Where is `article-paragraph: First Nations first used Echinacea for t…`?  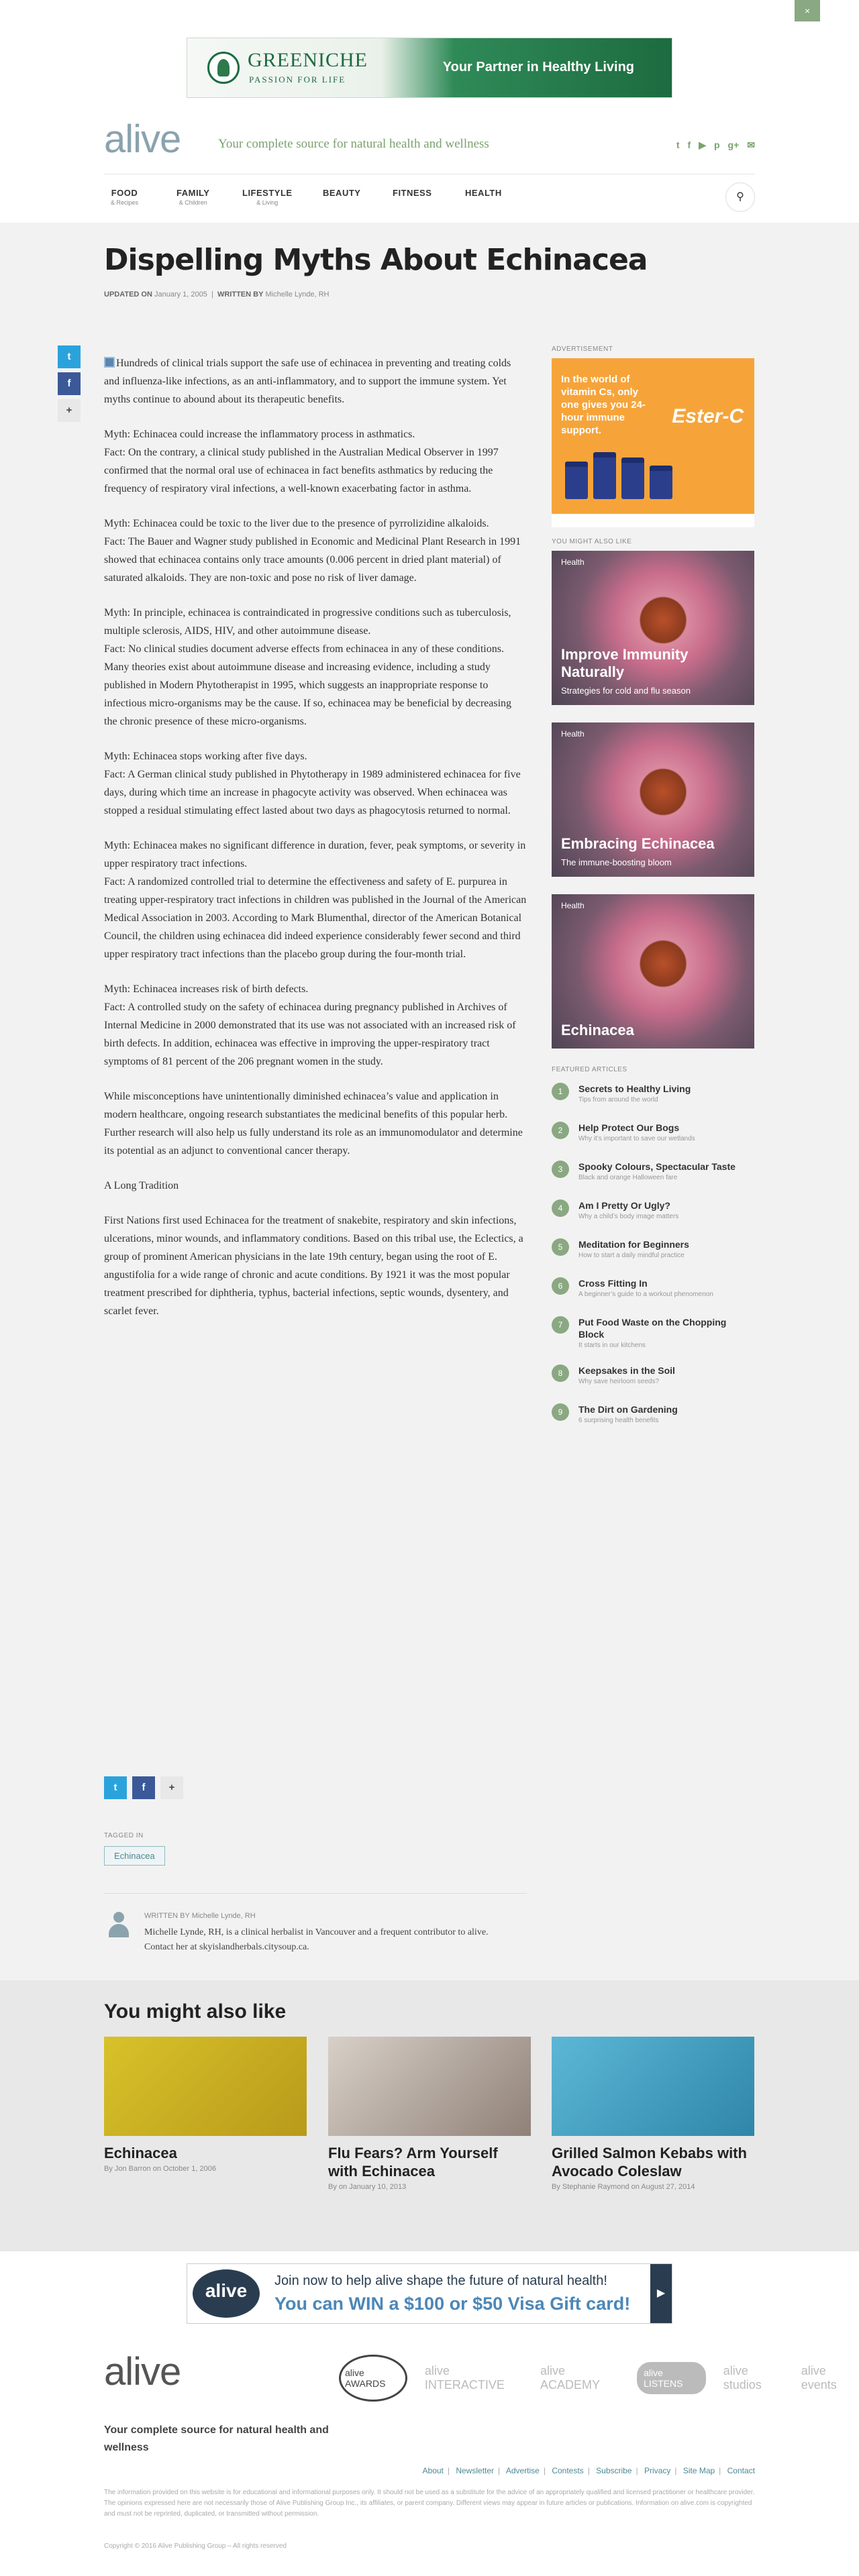
article-paragraph: First Nations first used Echinacea for t… is located at coordinates (314, 1266).